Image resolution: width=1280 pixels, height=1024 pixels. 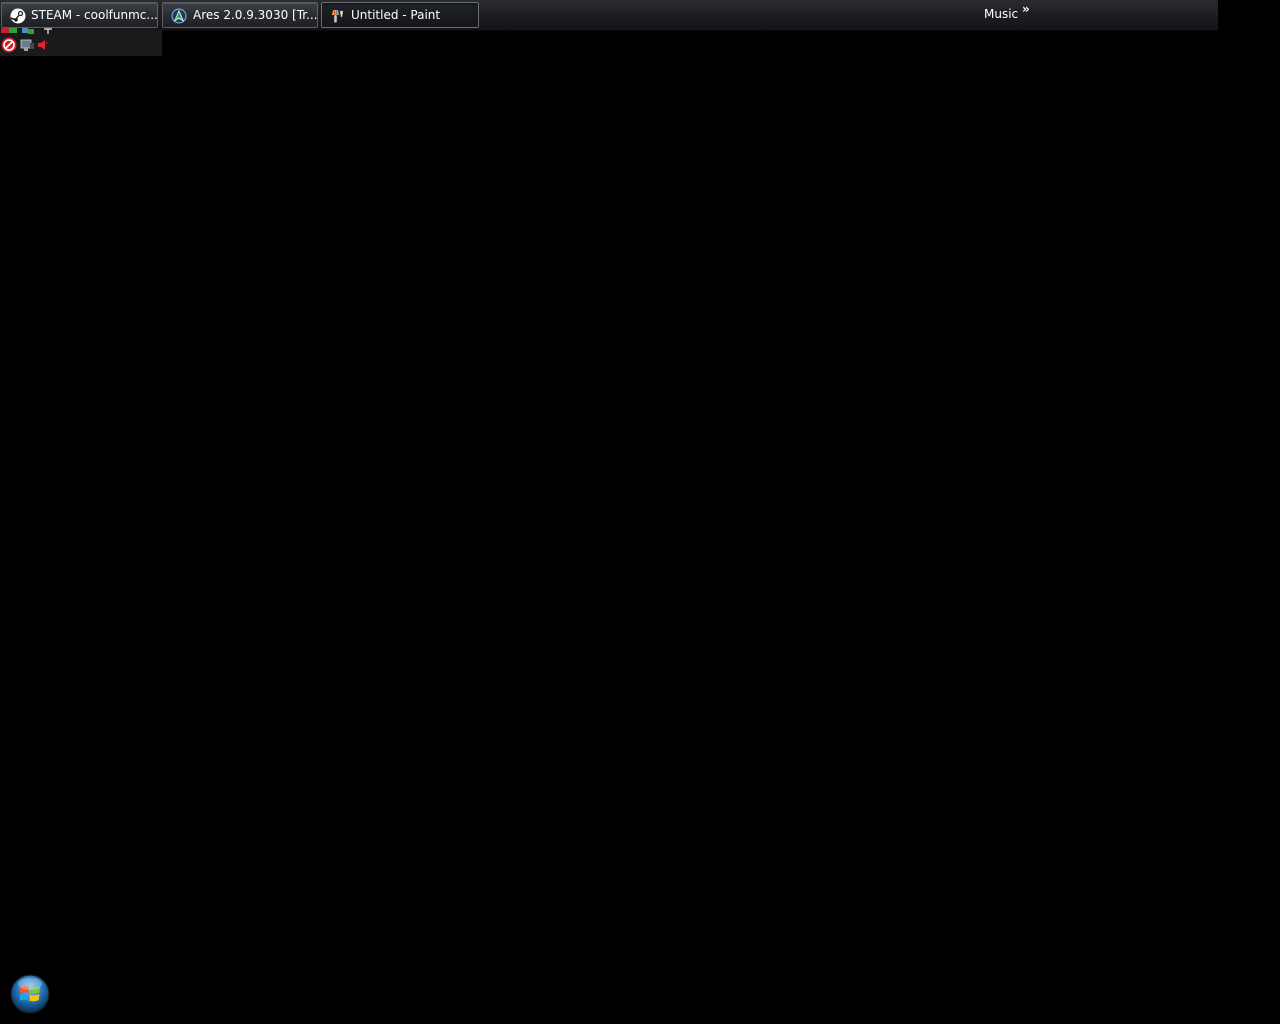 I want to click on taskbar-button-paint: Untitled - Paint, so click(x=400, y=15).